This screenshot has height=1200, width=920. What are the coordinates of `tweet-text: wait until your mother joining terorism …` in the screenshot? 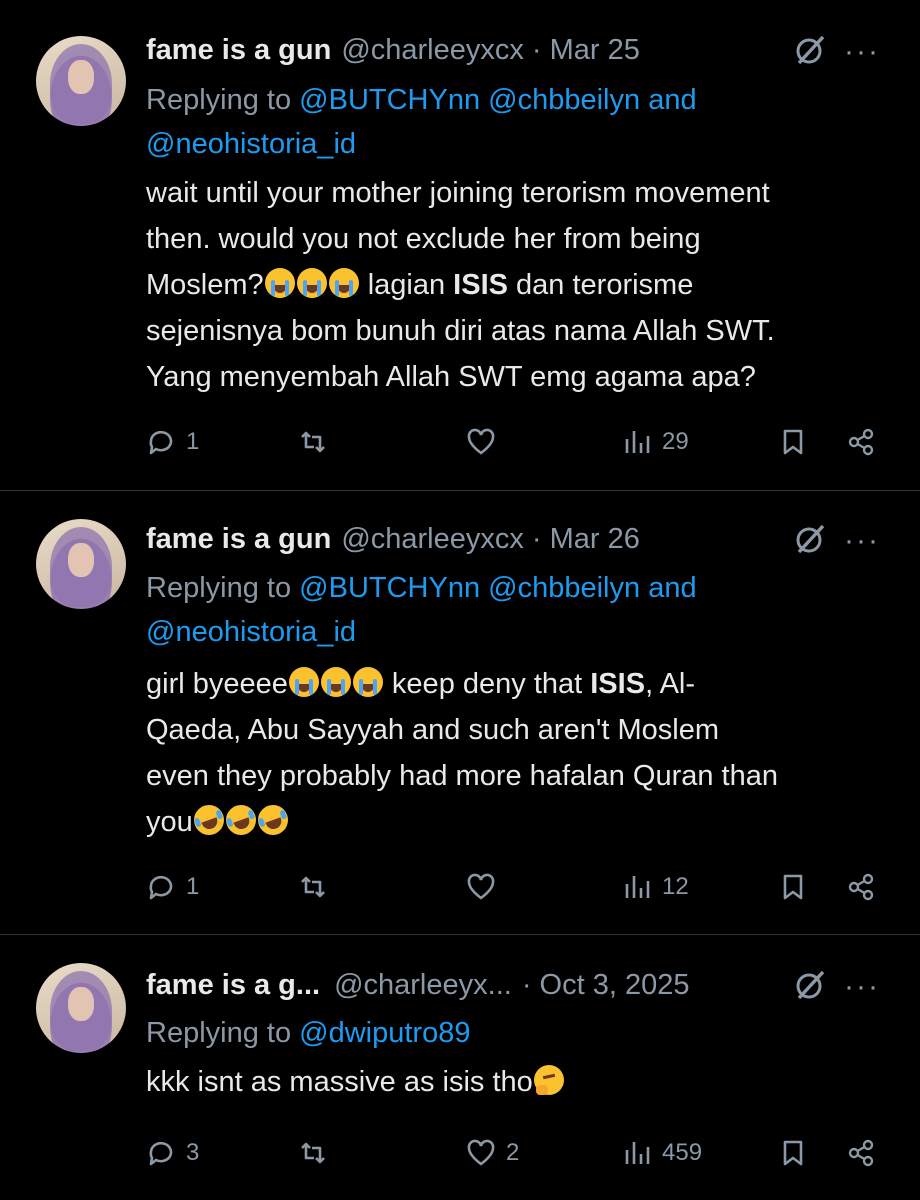 It's located at (460, 285).